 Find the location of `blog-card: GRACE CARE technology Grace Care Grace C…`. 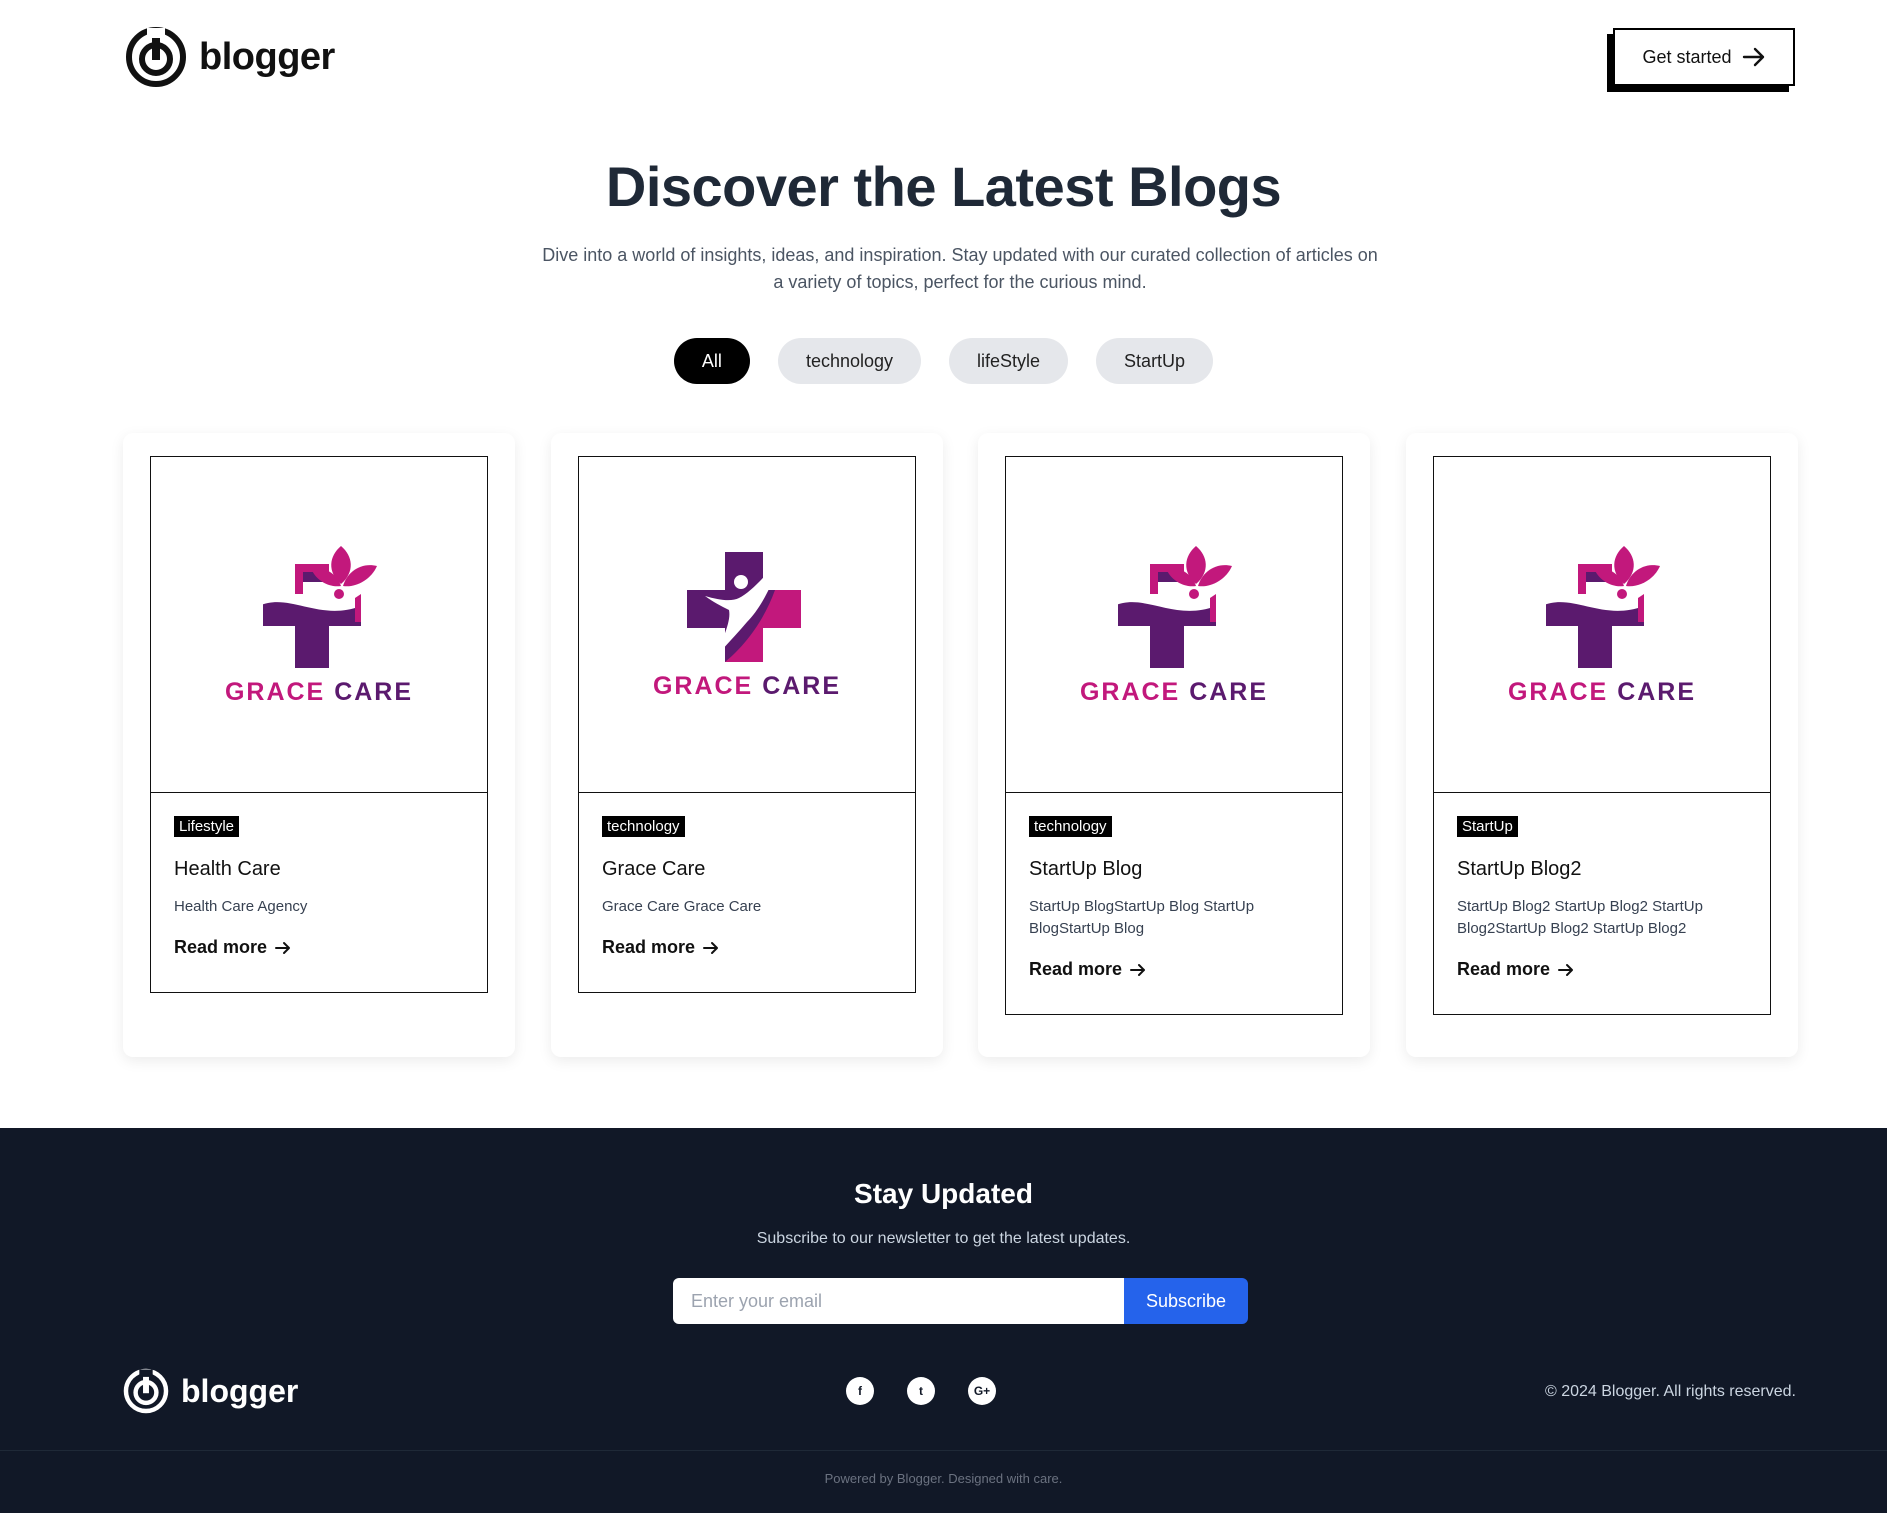

blog-card: GRACE CARE technology Grace Care Grace C… is located at coordinates (747, 745).